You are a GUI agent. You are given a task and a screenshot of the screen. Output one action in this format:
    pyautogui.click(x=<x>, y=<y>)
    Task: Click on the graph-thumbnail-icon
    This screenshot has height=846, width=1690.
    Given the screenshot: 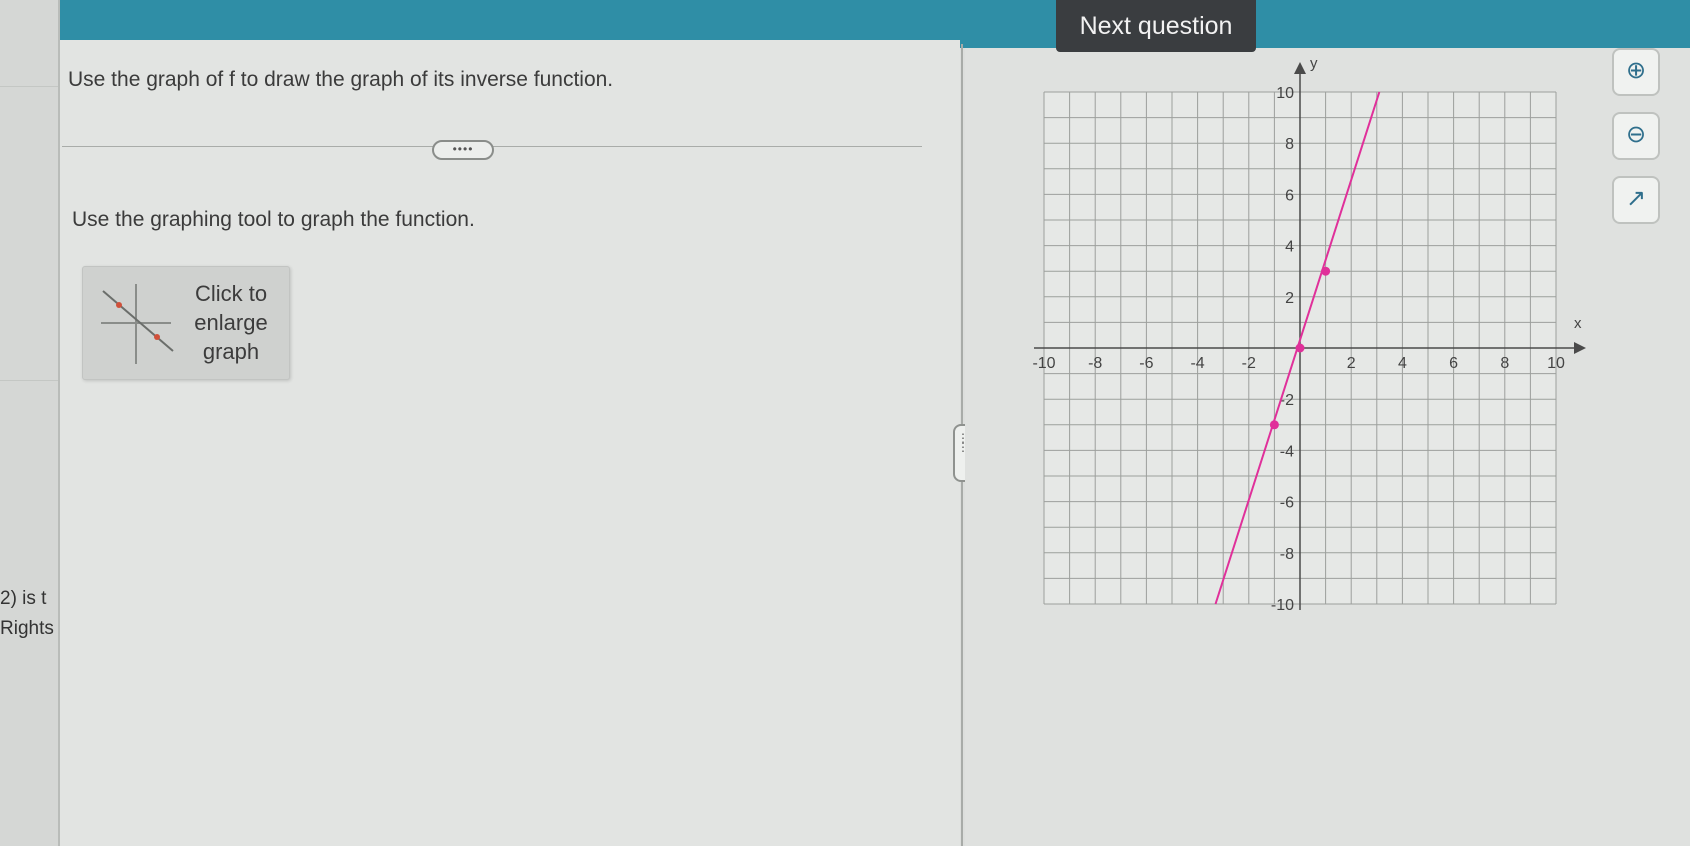 What is the action you would take?
    pyautogui.click(x=137, y=324)
    